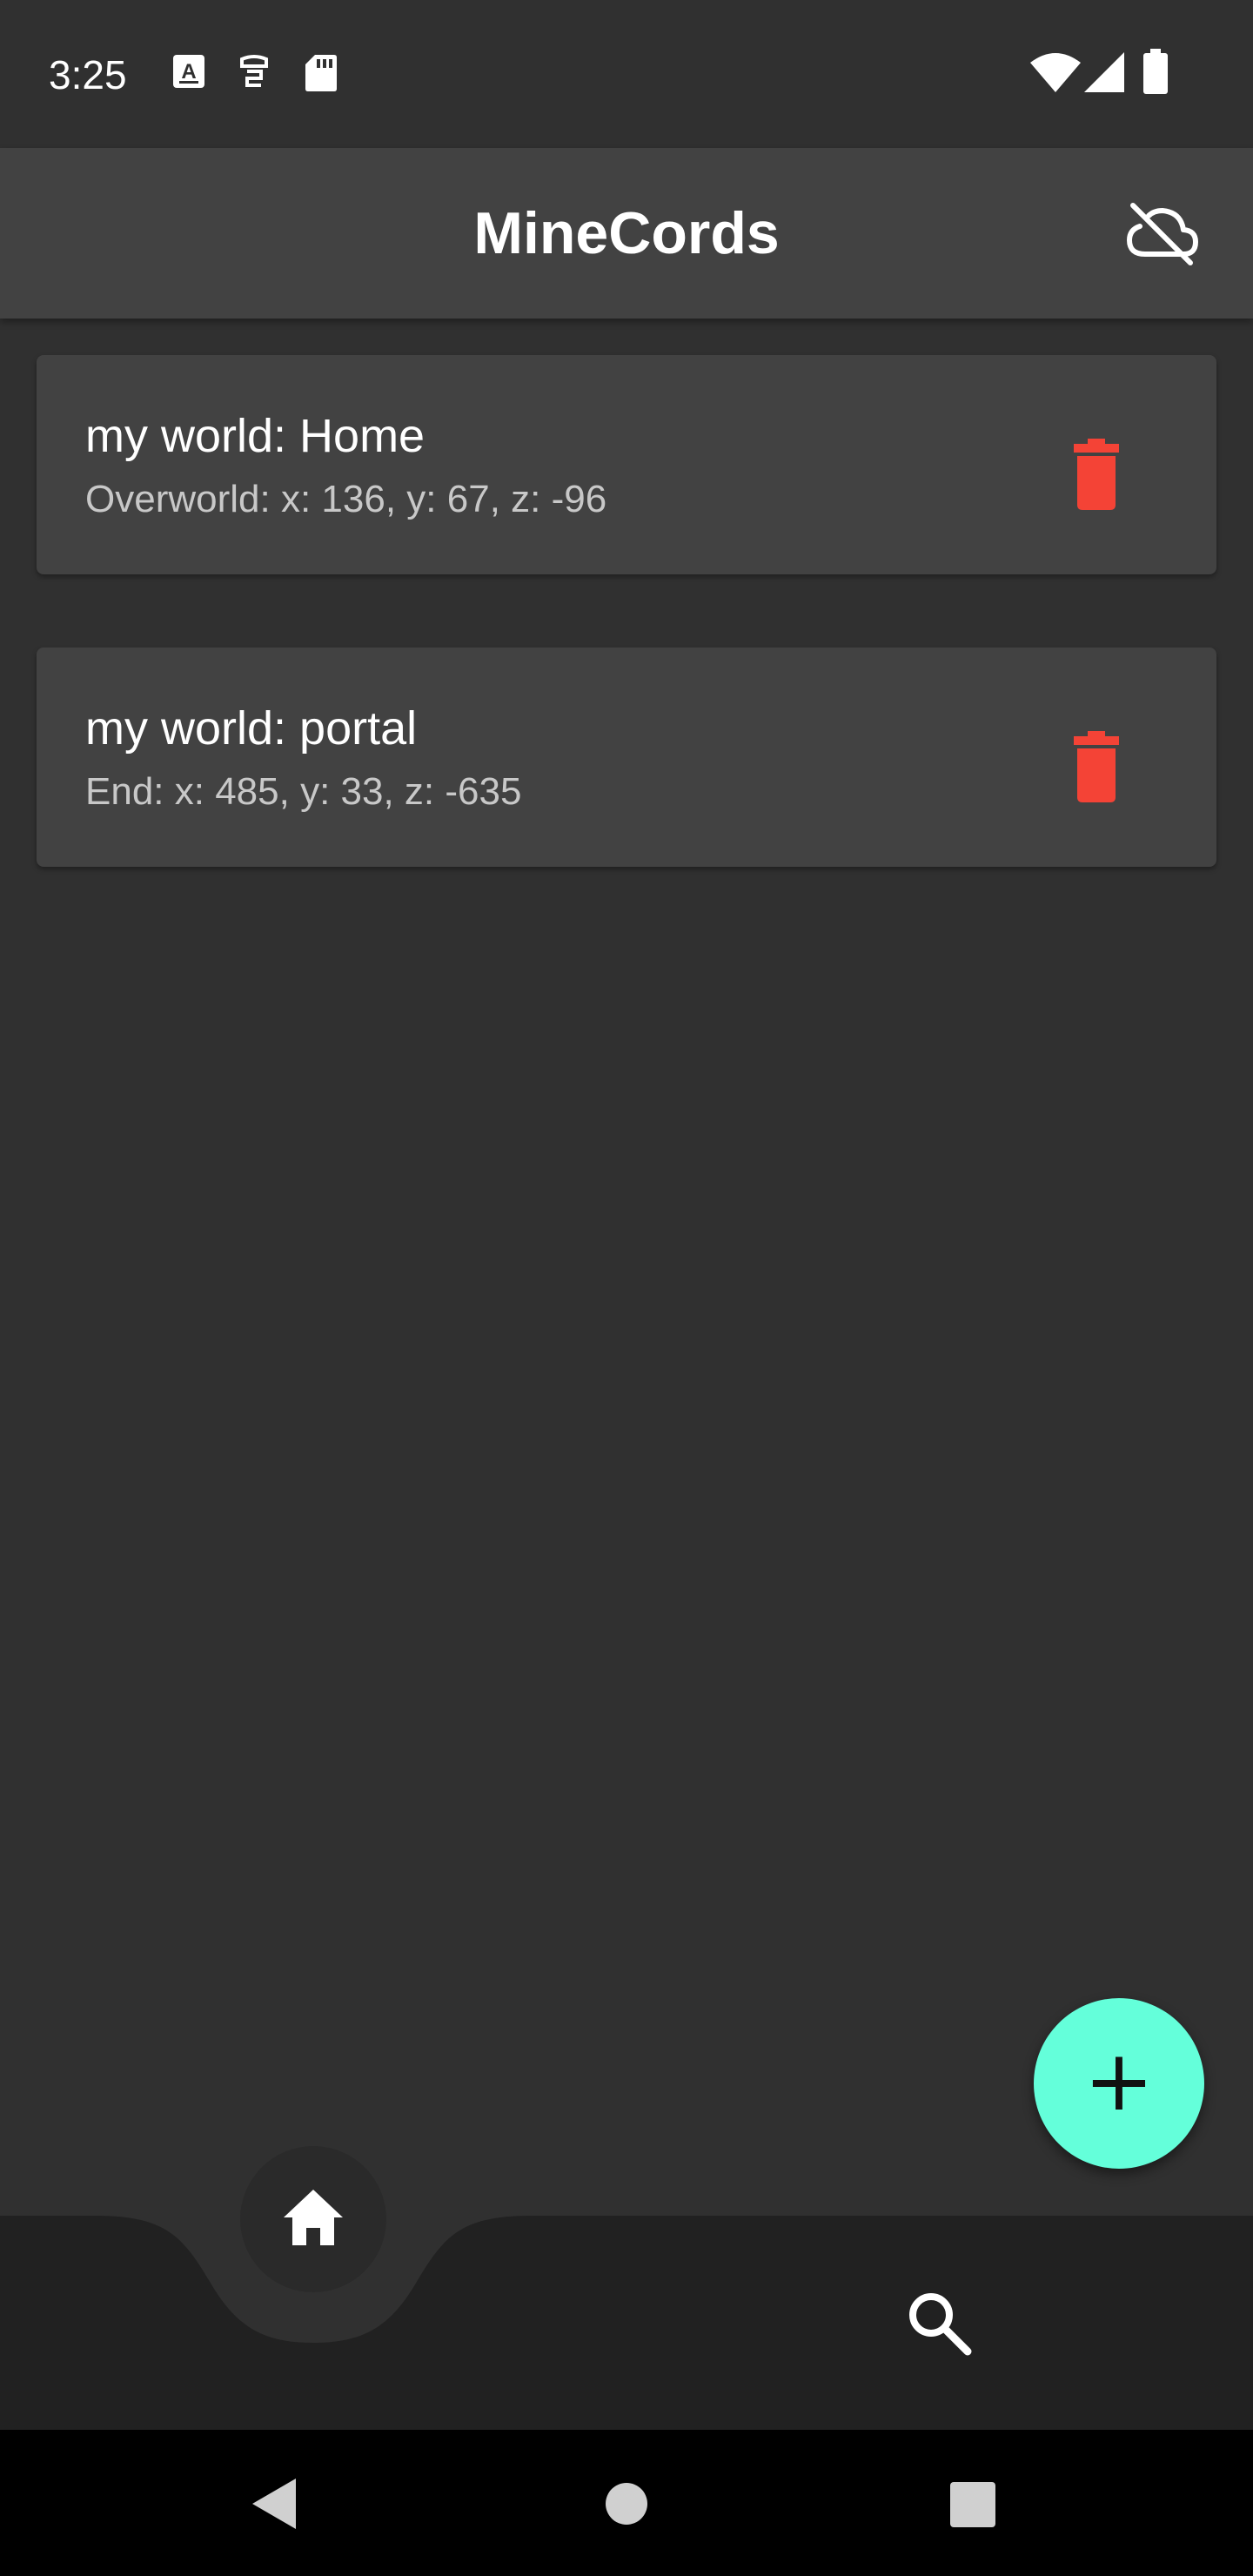 The width and height of the screenshot is (1253, 2576). I want to click on search-icon, so click(940, 2324).